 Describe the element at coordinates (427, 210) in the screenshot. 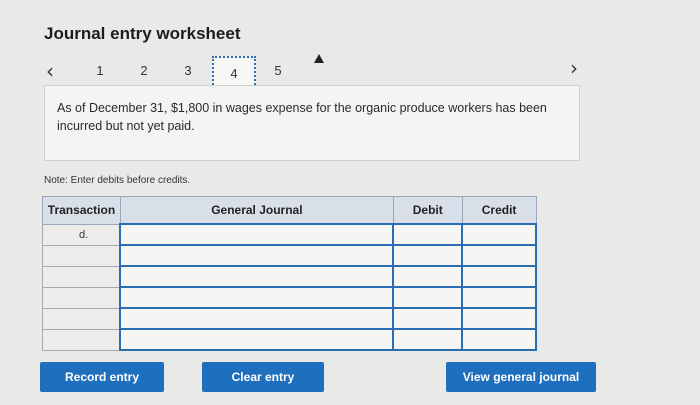

I see `header-debit: Debit` at that location.